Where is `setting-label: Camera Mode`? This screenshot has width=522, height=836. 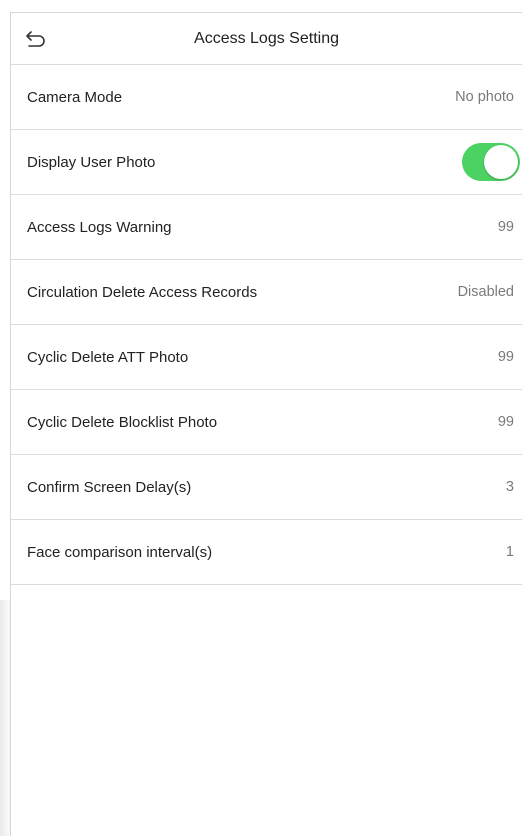 setting-label: Camera Mode is located at coordinates (75, 97).